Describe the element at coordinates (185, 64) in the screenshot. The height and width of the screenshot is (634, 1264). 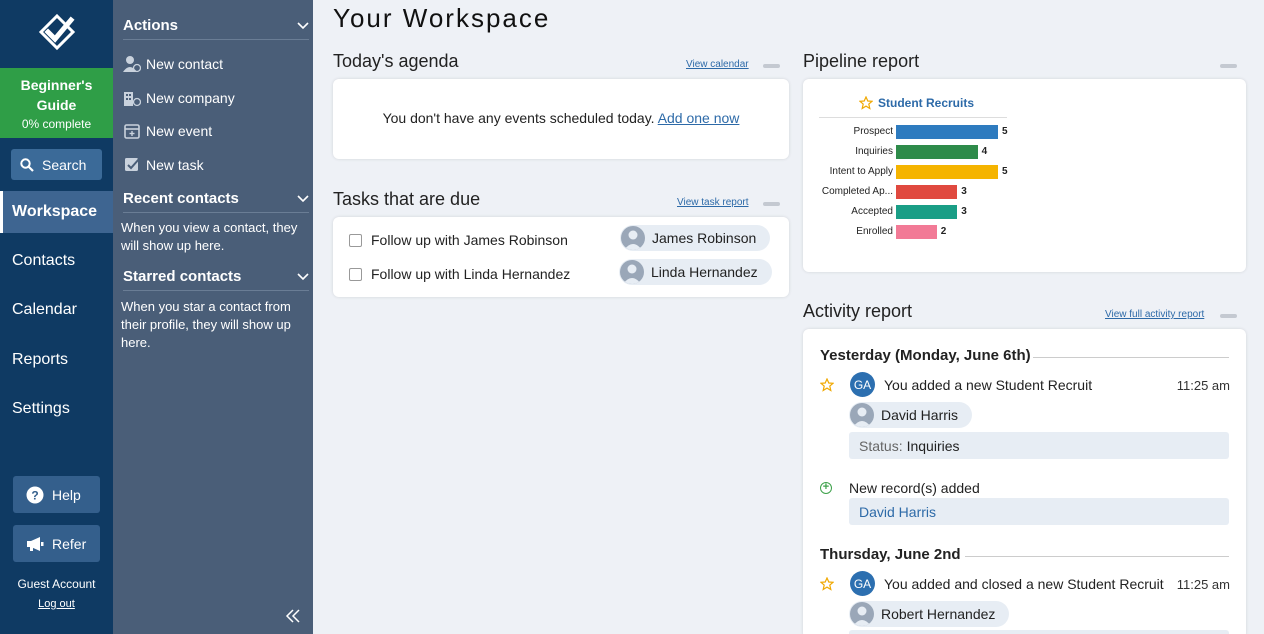
I see `new-contact-label: New contact` at that location.